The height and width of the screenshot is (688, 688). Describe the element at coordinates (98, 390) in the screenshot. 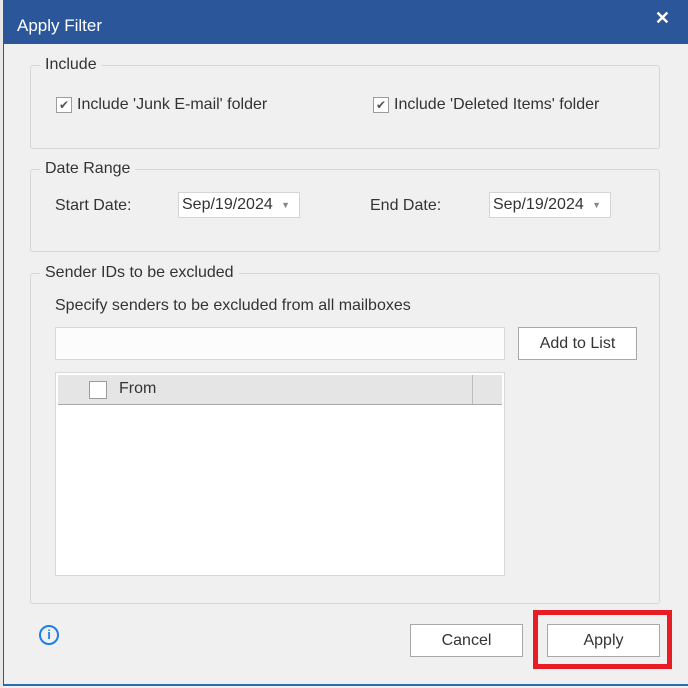

I see `select-all-checkbox` at that location.